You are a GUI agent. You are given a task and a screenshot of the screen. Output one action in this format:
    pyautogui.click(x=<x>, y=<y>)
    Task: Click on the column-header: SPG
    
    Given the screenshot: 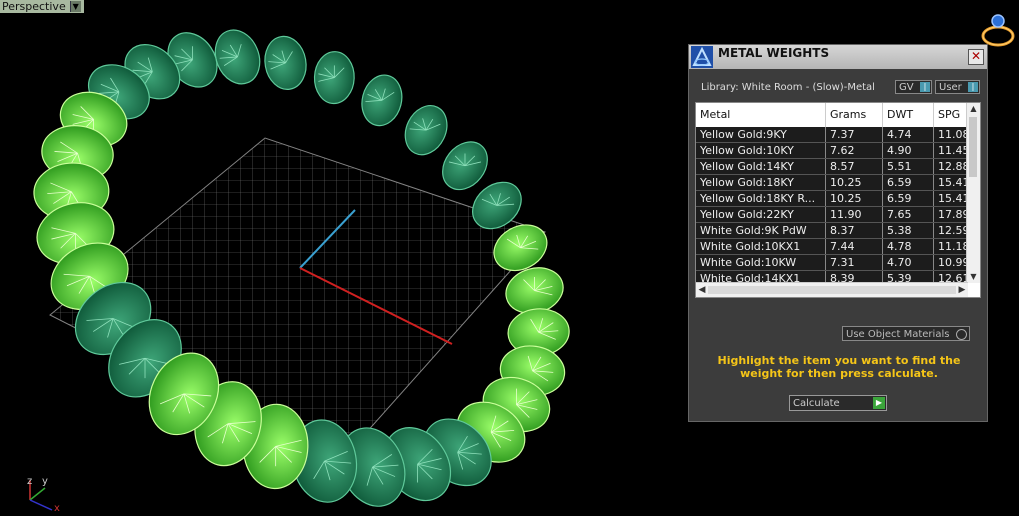 What is the action you would take?
    pyautogui.click(x=951, y=115)
    